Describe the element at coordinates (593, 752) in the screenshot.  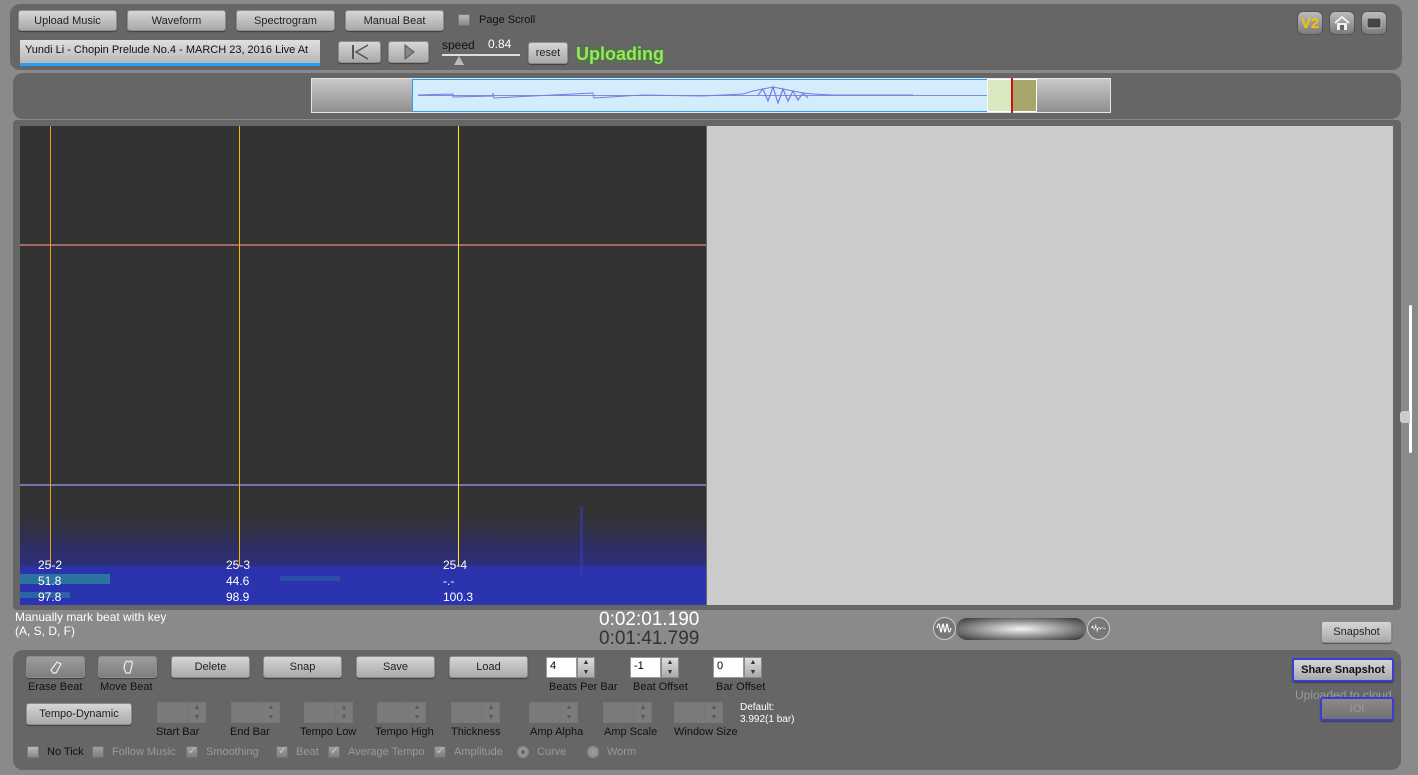
I see `worm-radio` at that location.